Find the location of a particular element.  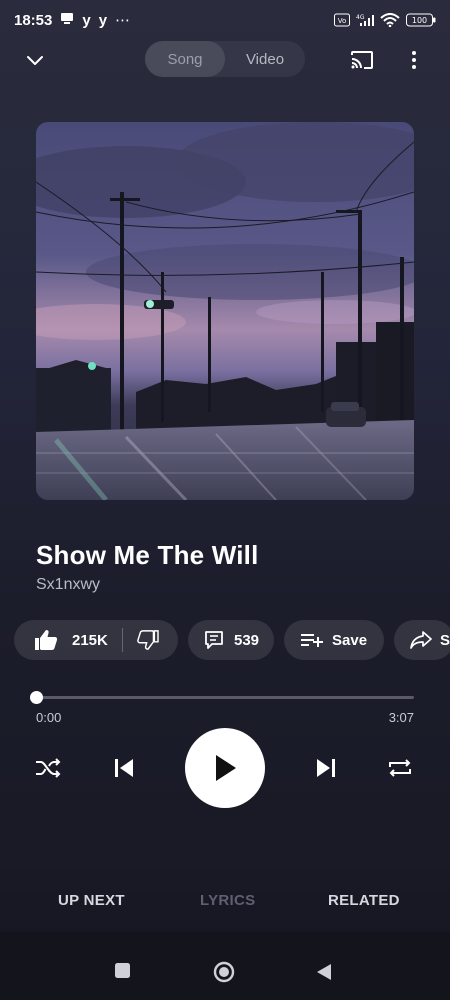

cast-icon is located at coordinates (362, 60).